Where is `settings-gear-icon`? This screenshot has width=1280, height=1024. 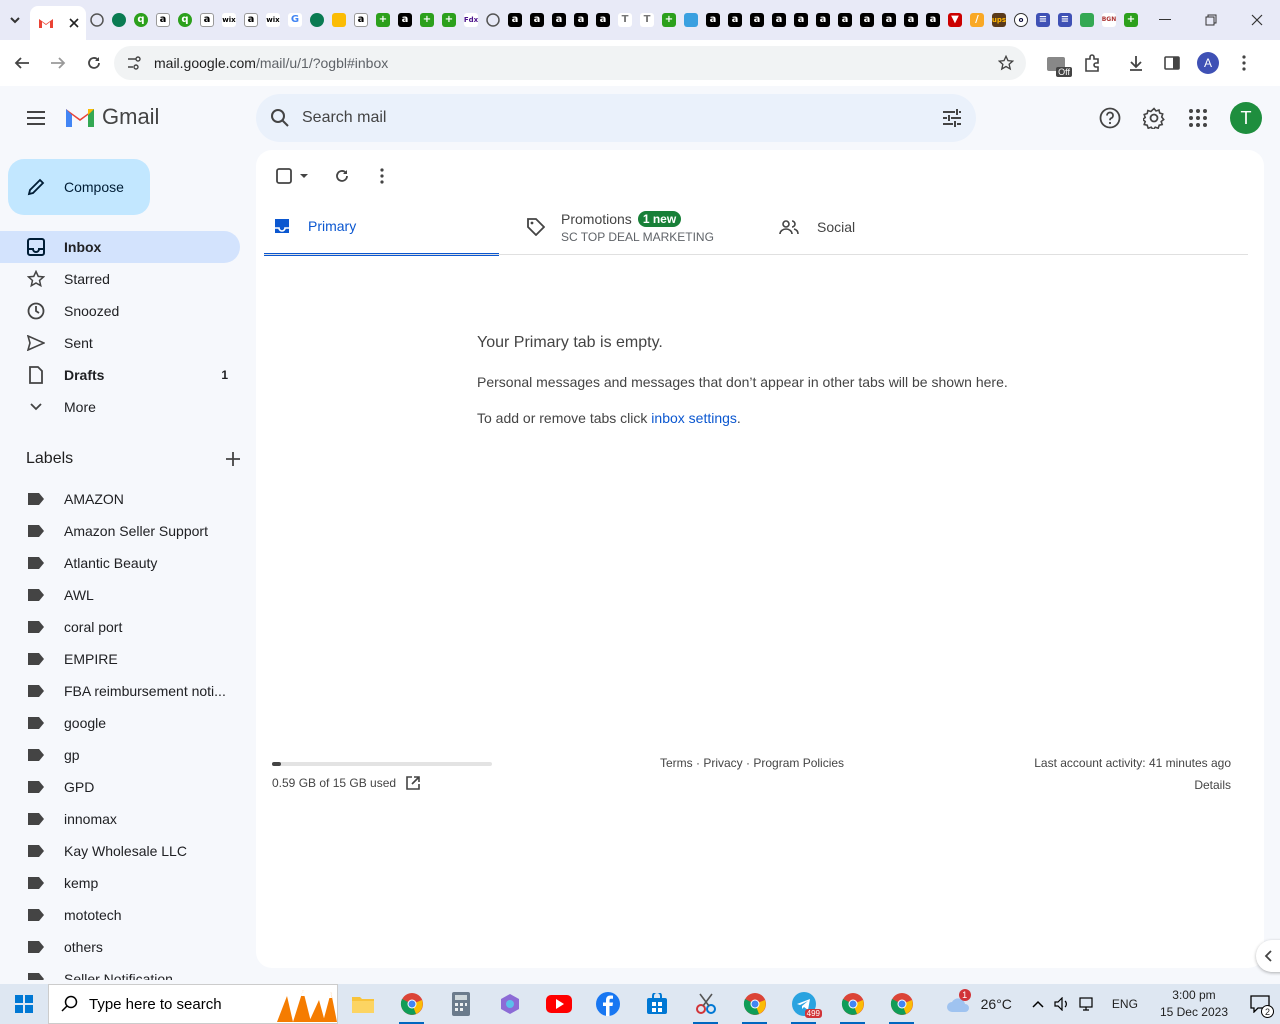 settings-gear-icon is located at coordinates (1154, 118).